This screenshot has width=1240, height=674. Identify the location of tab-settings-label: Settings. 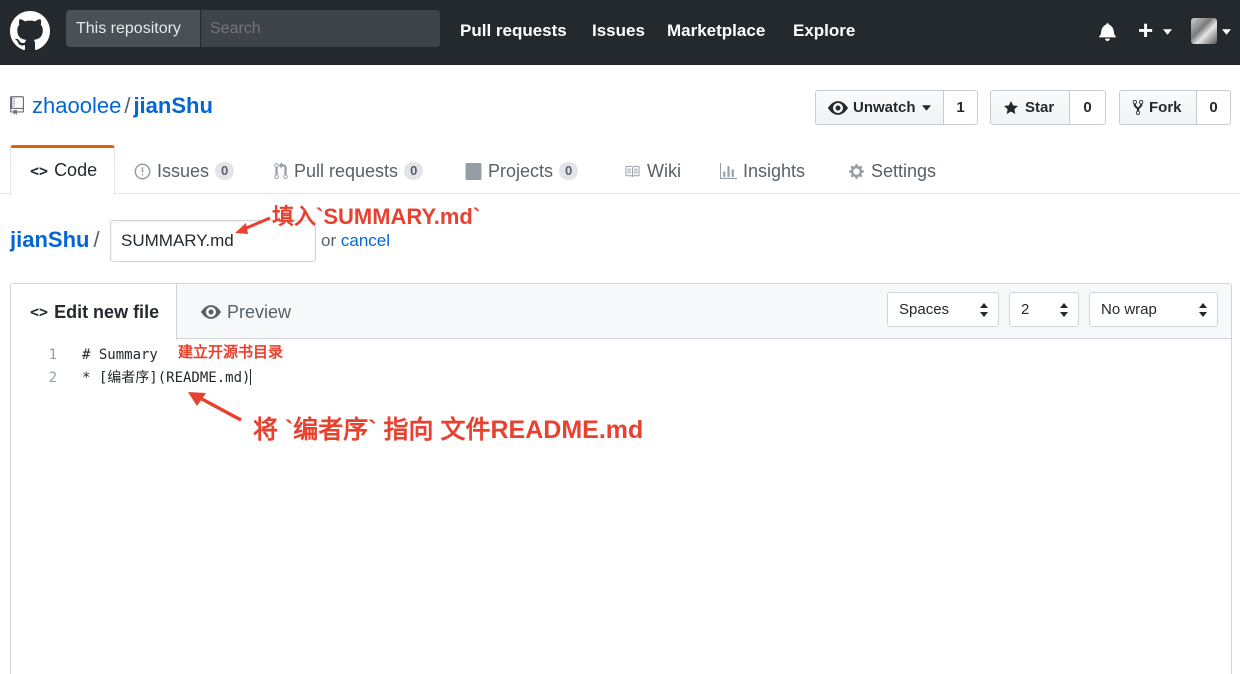
(904, 170).